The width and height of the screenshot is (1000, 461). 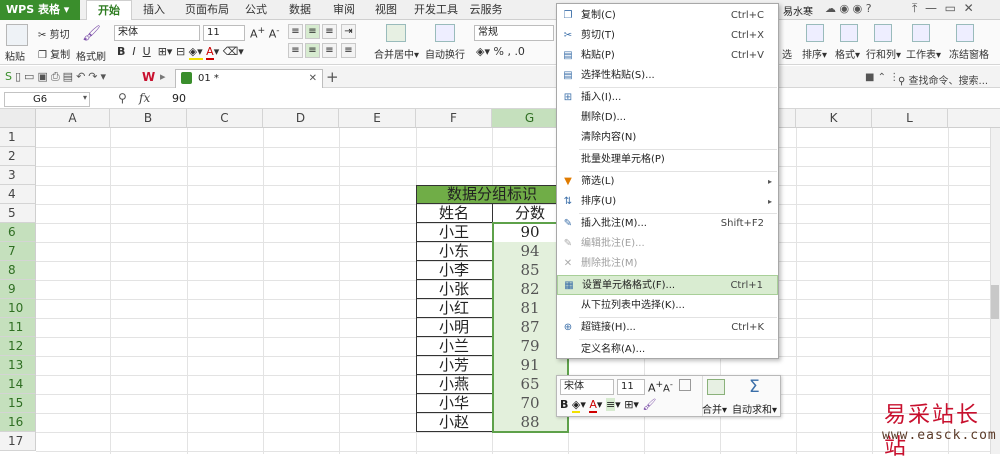 What do you see at coordinates (974, 118) in the screenshot?
I see `col-header-m` at bounding box center [974, 118].